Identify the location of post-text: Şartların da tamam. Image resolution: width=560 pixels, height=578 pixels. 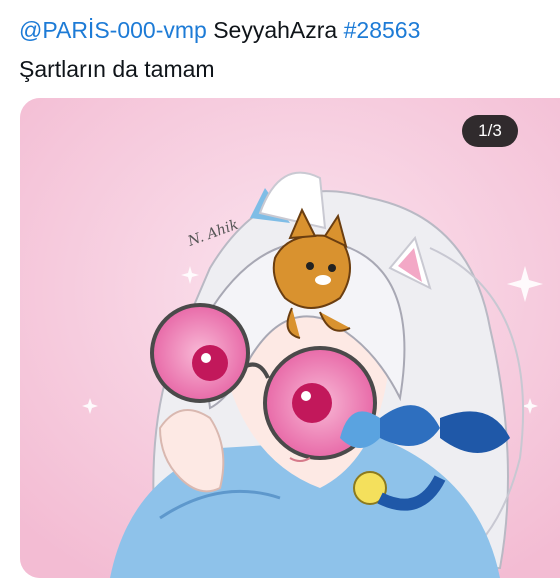
(117, 69).